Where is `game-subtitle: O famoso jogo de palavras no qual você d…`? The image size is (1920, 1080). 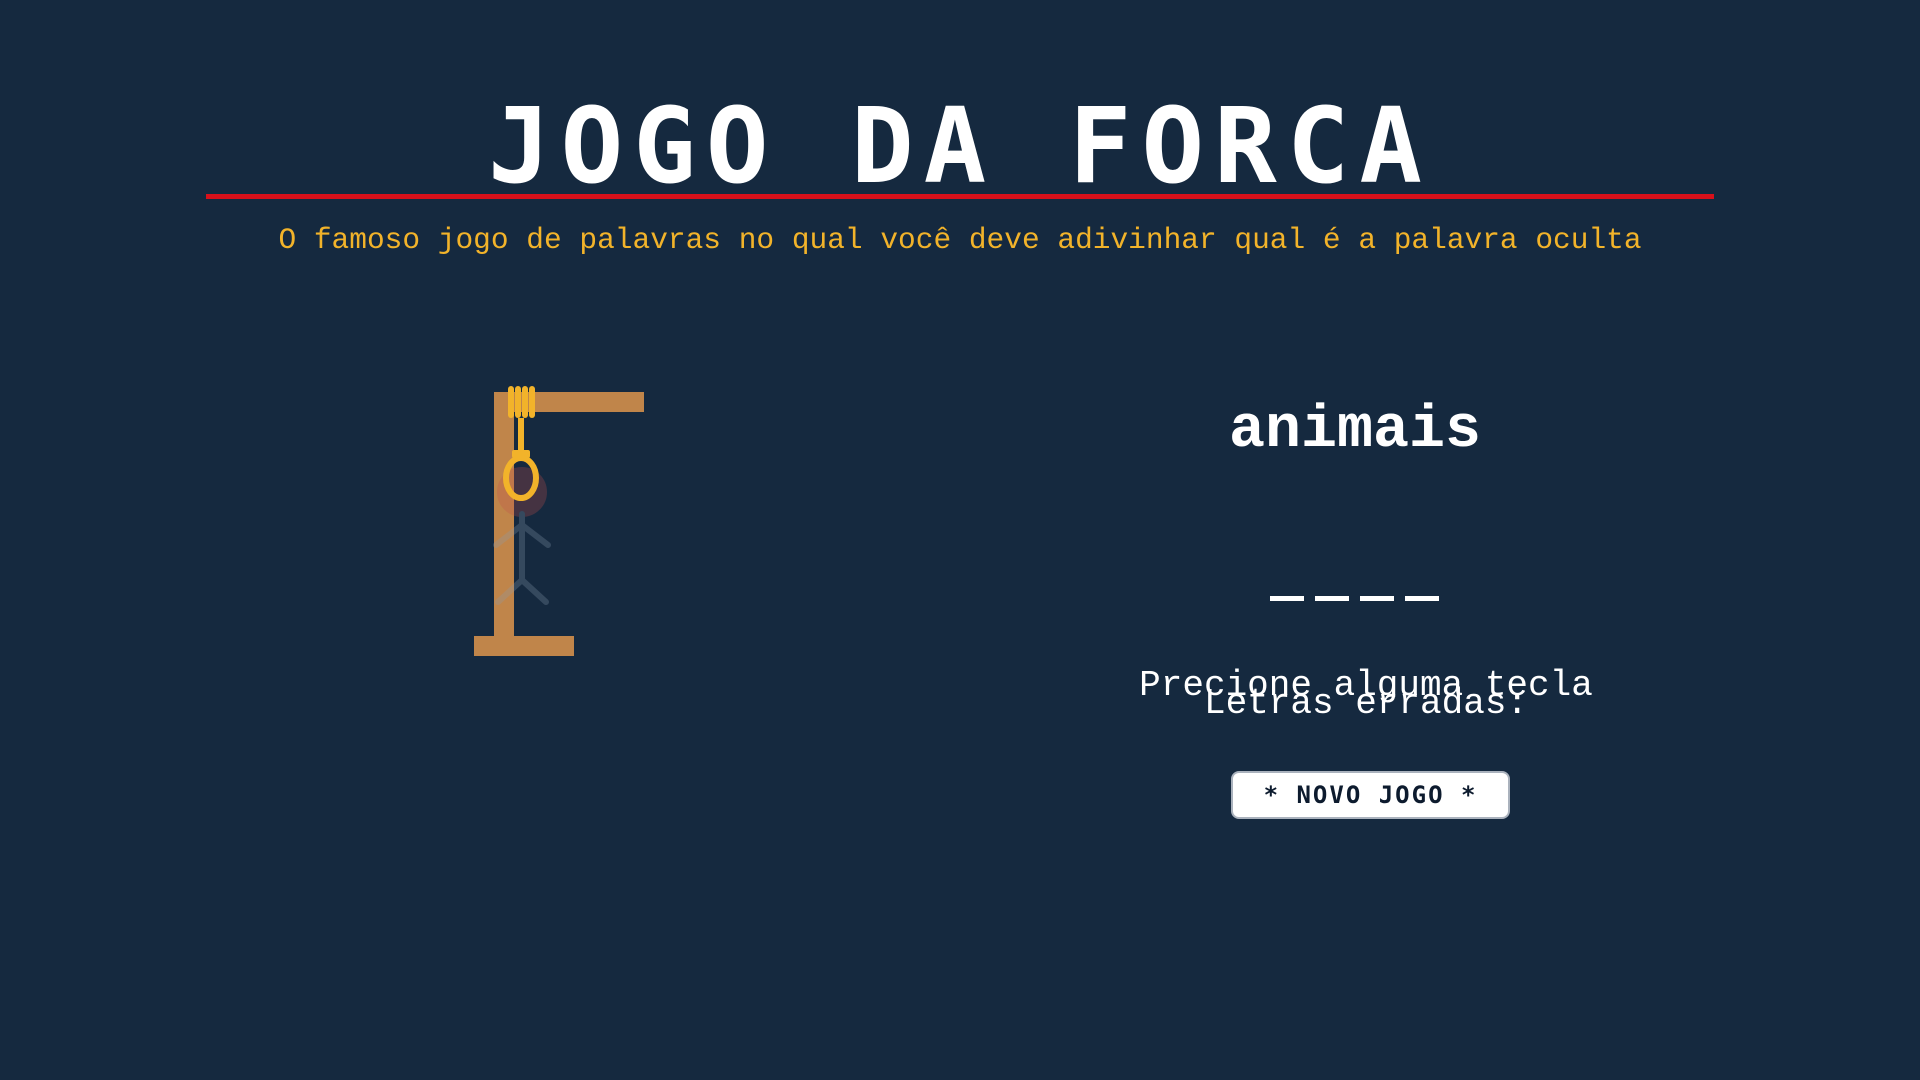
game-subtitle: O famoso jogo de palavras no qual você d… is located at coordinates (960, 240).